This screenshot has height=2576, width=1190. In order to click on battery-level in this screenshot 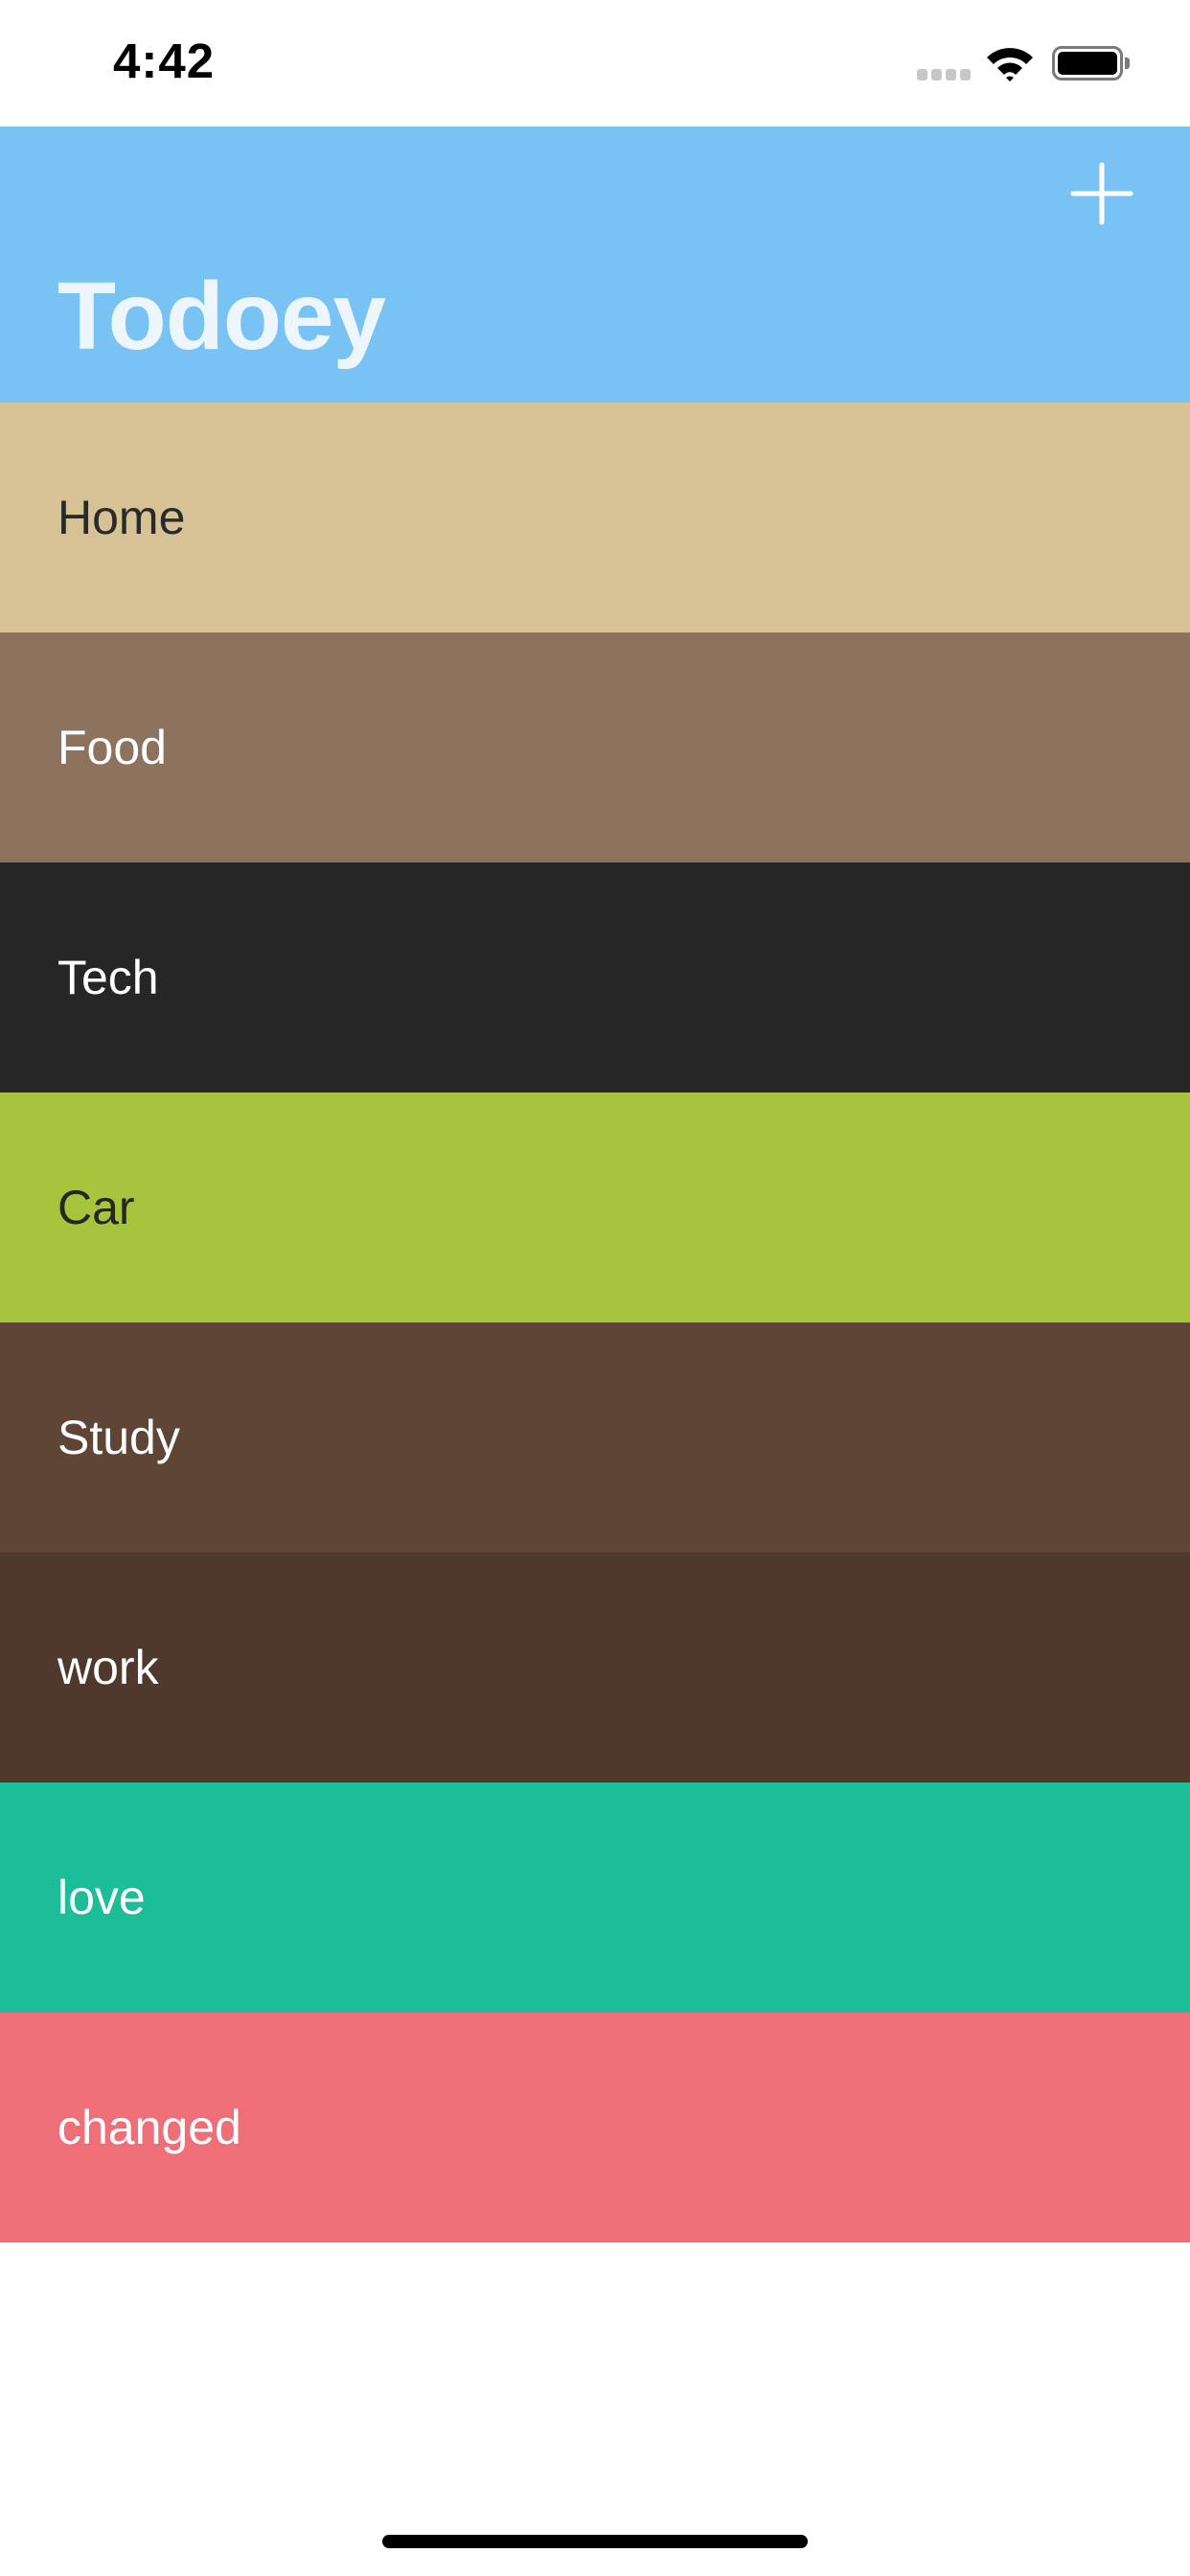, I will do `click(1088, 63)`.